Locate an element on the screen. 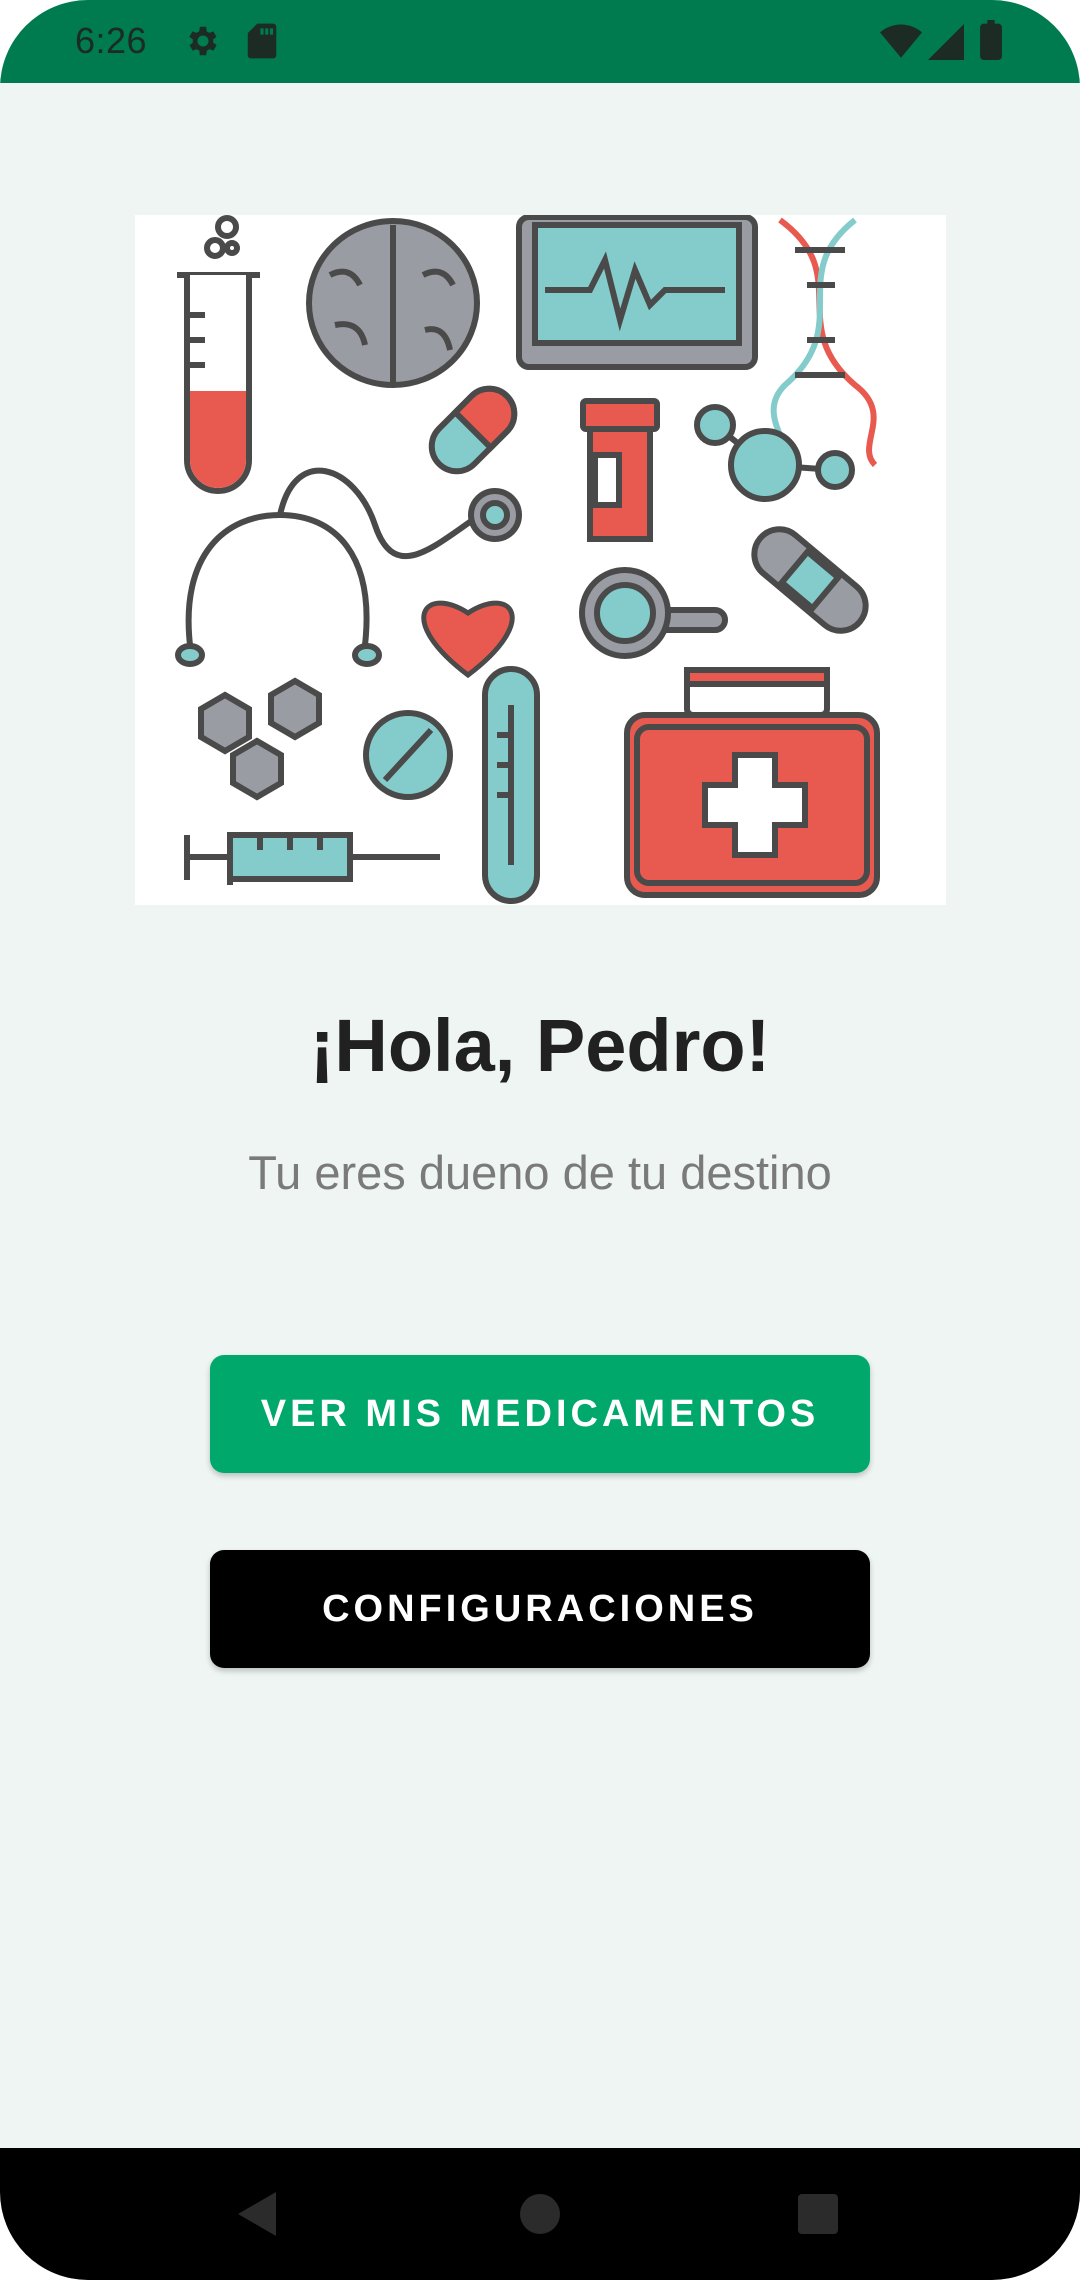 Image resolution: width=1080 pixels, height=2280 pixels. settings-button: CONFIGURACIONES is located at coordinates (540, 1609).